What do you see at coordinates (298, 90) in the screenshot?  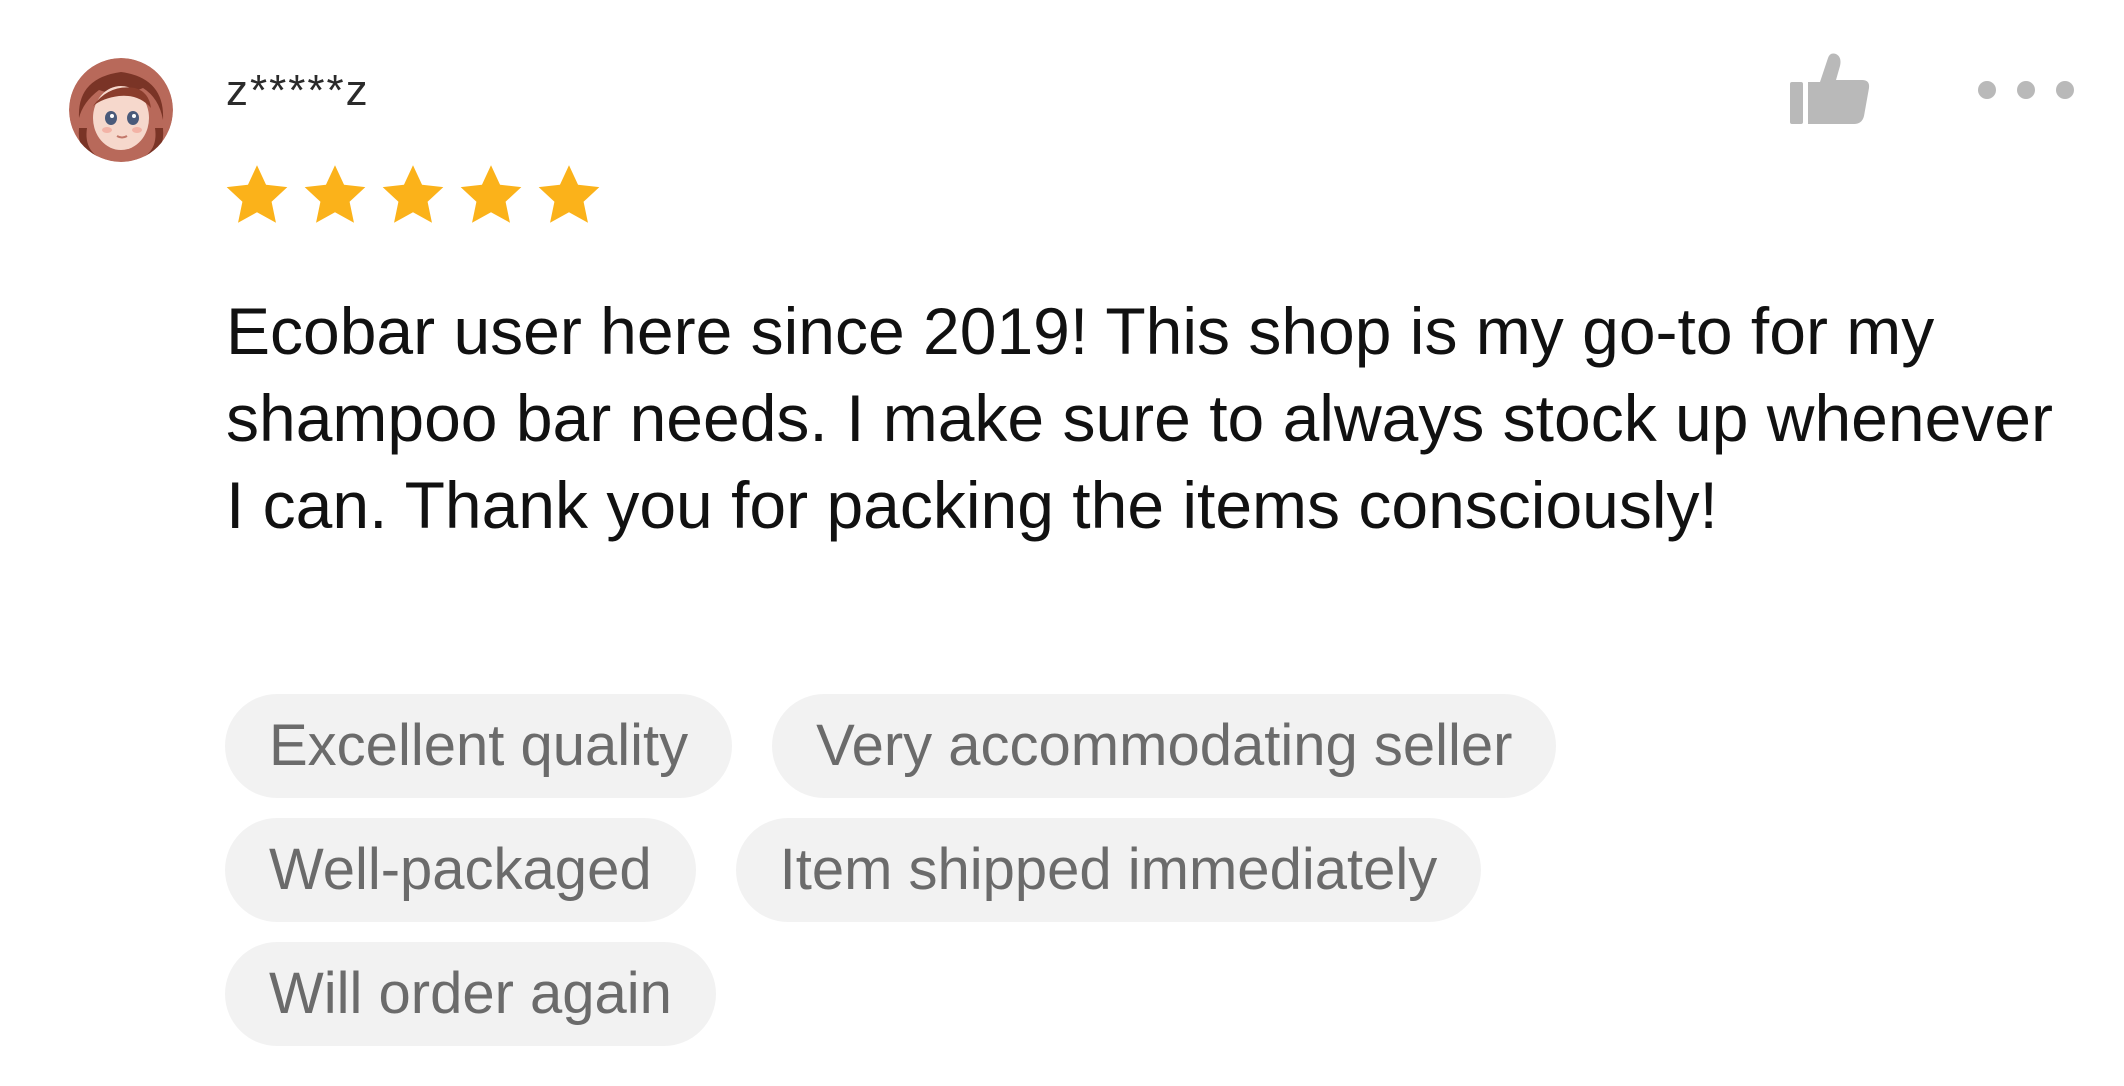 I see `reviewer-username: z*****z` at bounding box center [298, 90].